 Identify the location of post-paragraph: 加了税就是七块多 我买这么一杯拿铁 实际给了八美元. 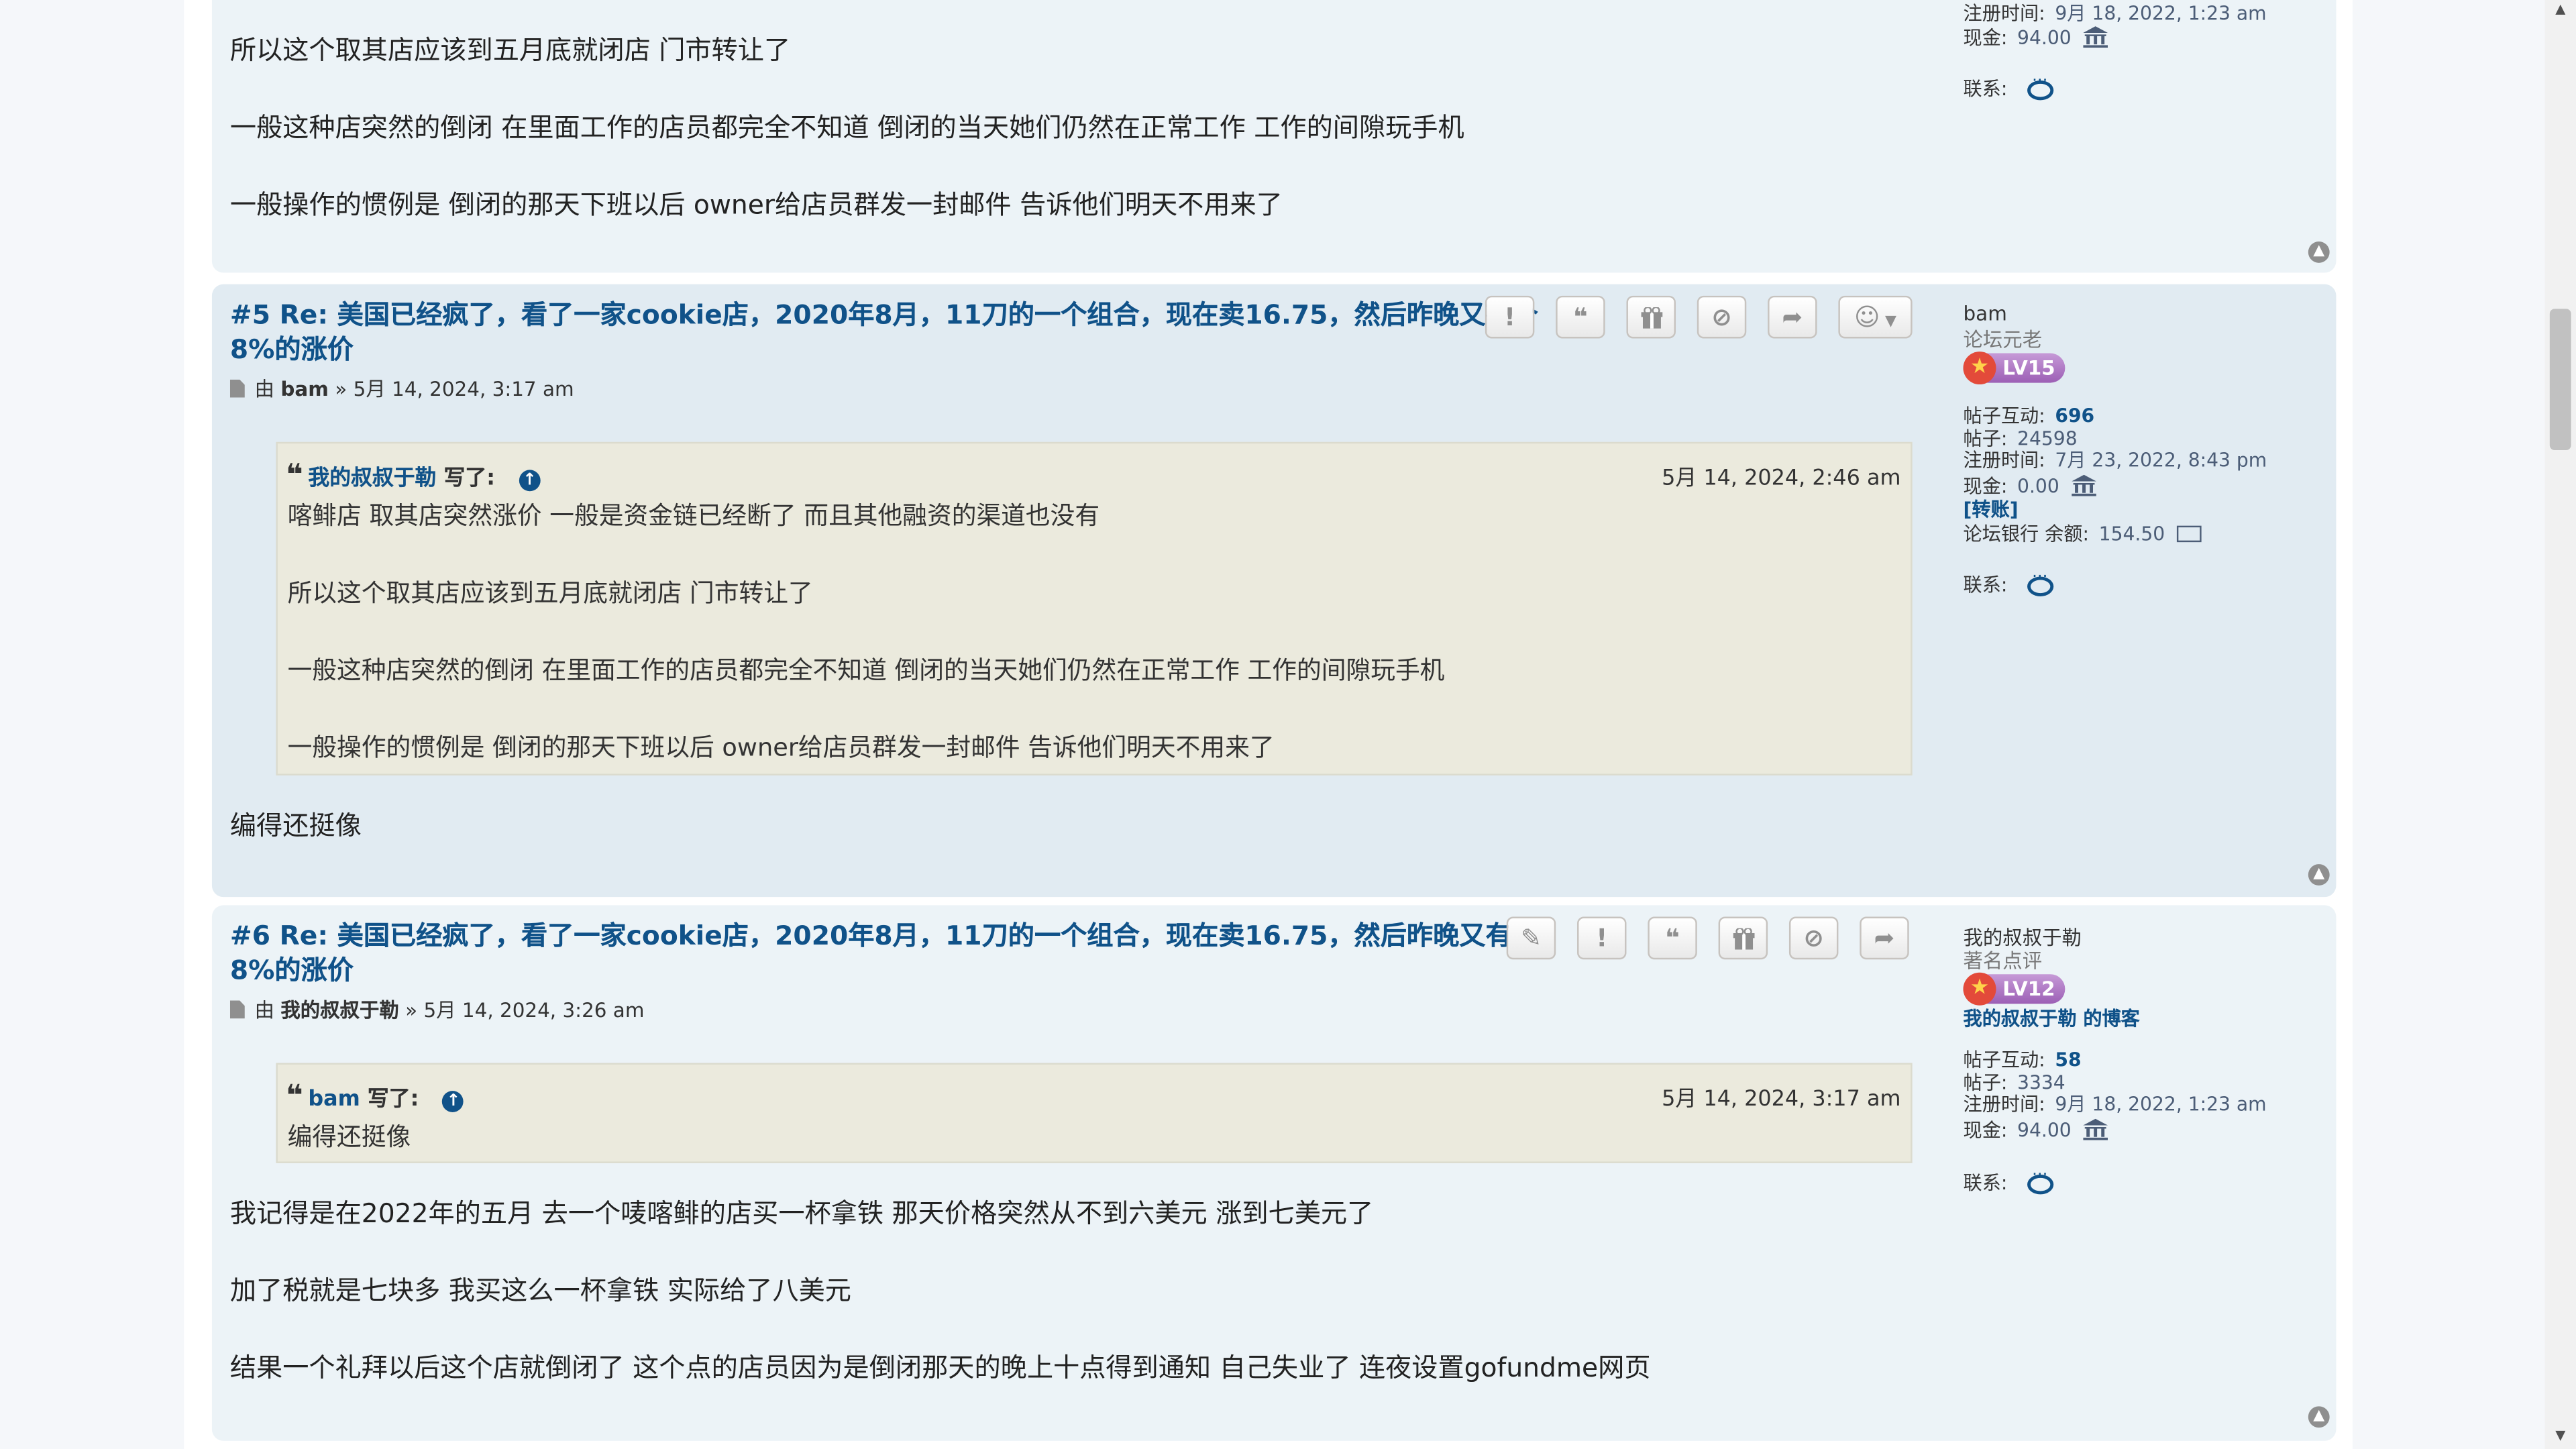
(540, 1290).